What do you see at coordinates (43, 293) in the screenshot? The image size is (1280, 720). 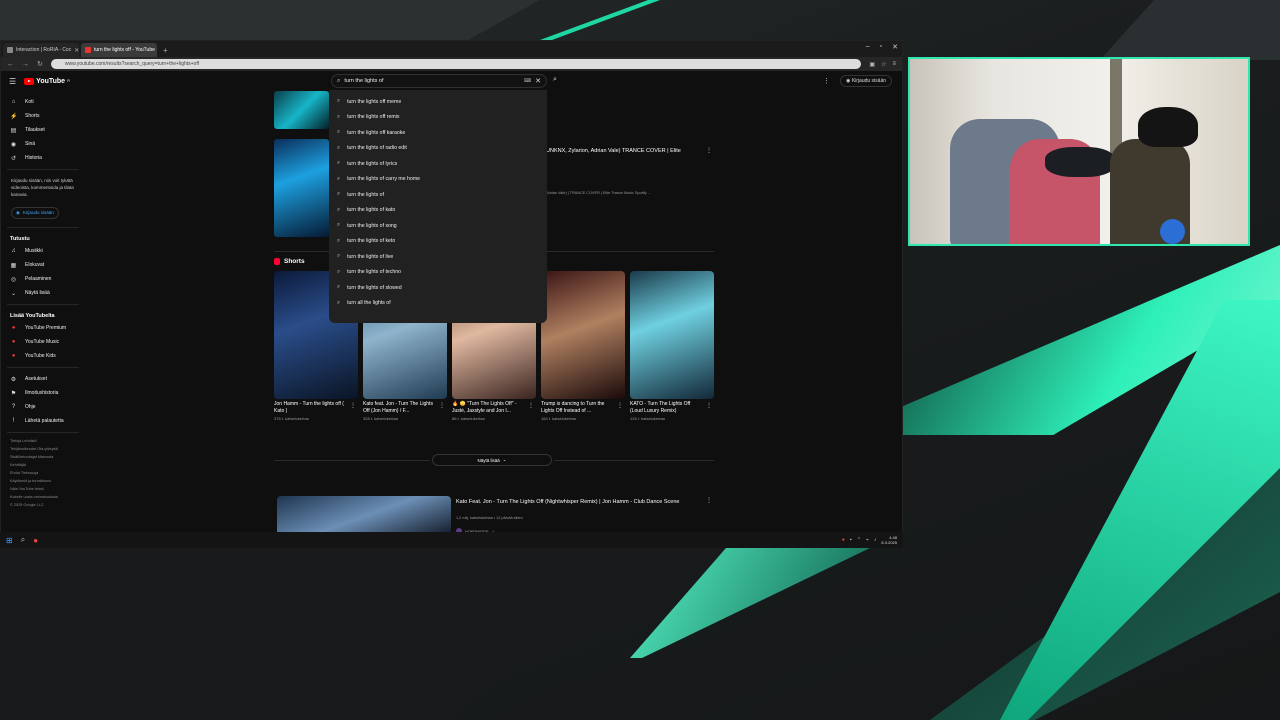 I see `sidebar-item-näytä-lisää: ⌄ Näytä lisää` at bounding box center [43, 293].